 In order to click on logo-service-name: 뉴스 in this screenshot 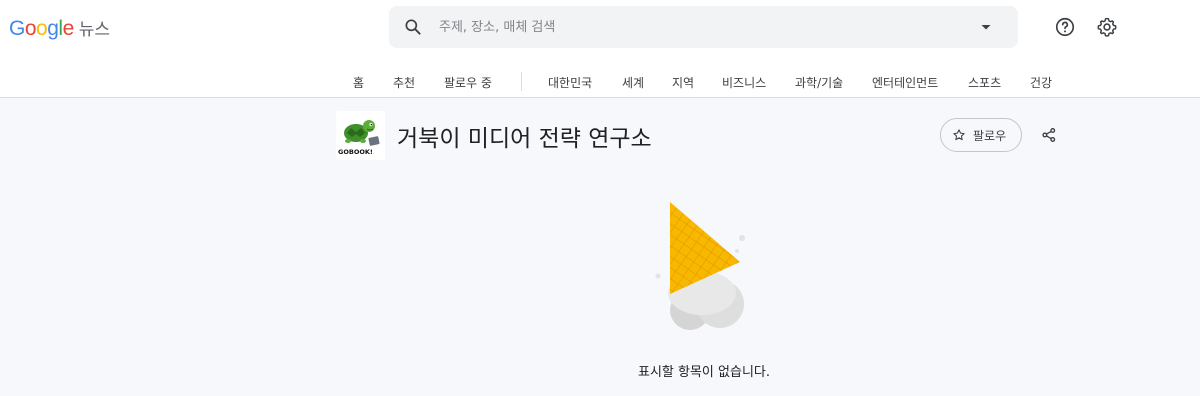, I will do `click(94, 30)`.